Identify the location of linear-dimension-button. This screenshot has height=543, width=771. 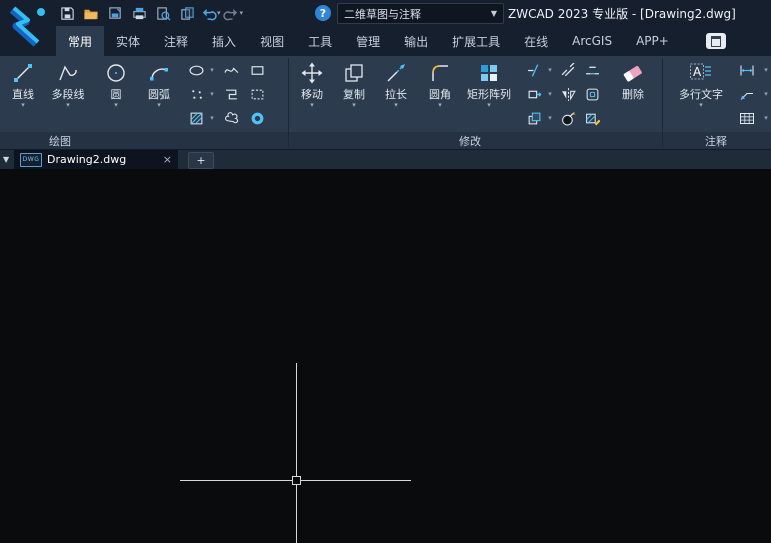
(747, 70).